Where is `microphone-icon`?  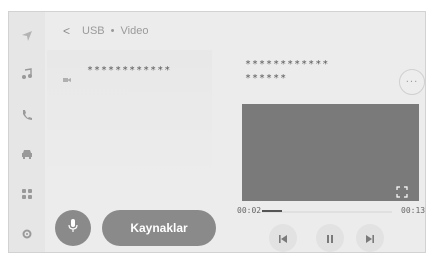
microphone-icon is located at coordinates (73, 228).